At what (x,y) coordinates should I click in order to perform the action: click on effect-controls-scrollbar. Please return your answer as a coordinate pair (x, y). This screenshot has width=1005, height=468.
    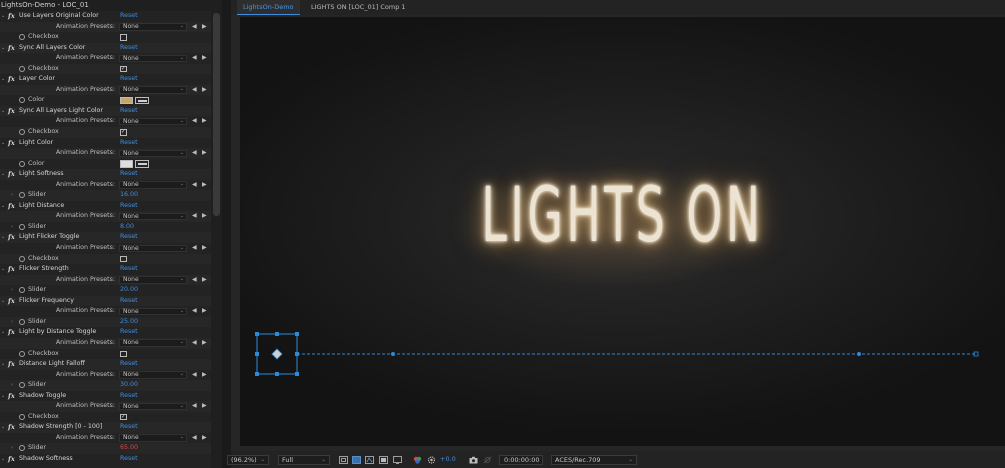
    Looking at the image, I should click on (216, 239).